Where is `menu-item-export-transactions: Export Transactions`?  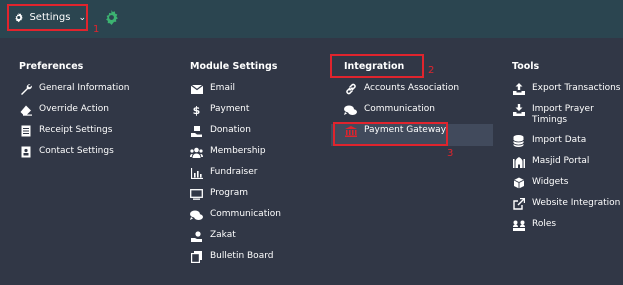
menu-item-export-transactions: Export Transactions is located at coordinates (566, 89).